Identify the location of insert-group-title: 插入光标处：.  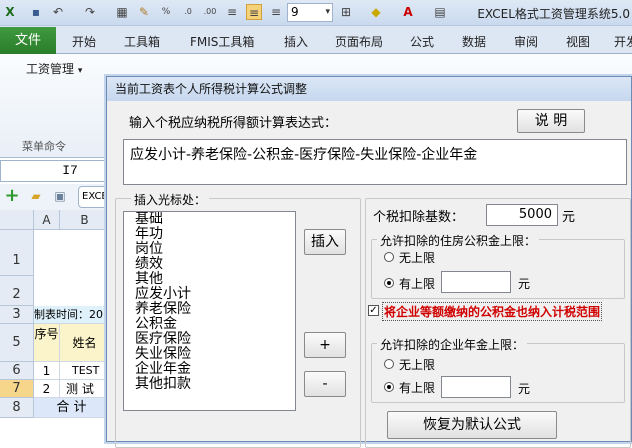
(170, 199).